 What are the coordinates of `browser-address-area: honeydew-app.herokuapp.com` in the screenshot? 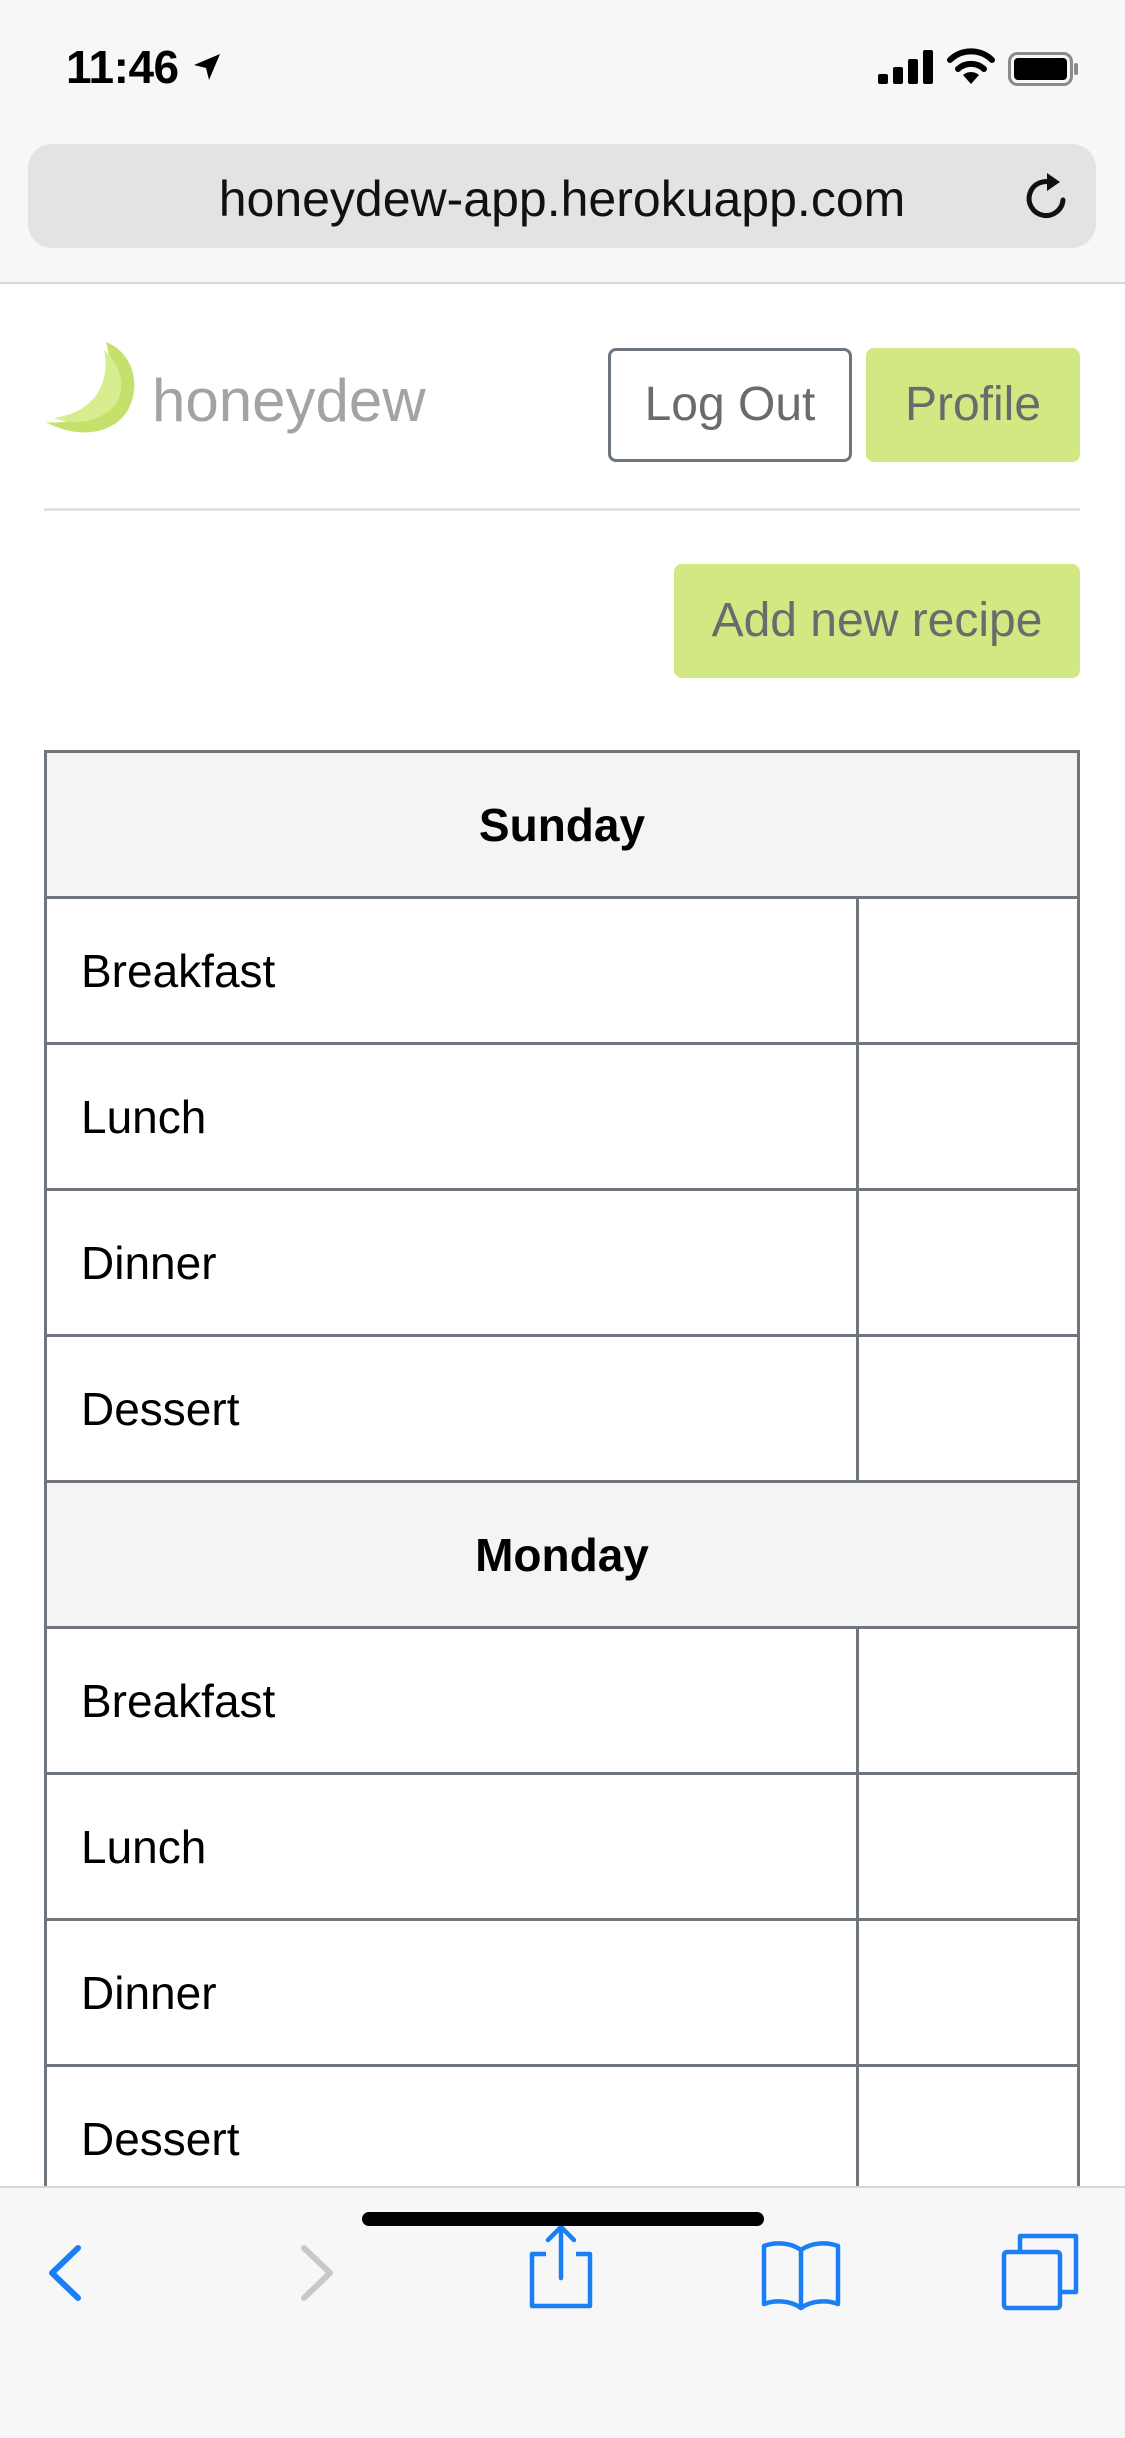 It's located at (562, 212).